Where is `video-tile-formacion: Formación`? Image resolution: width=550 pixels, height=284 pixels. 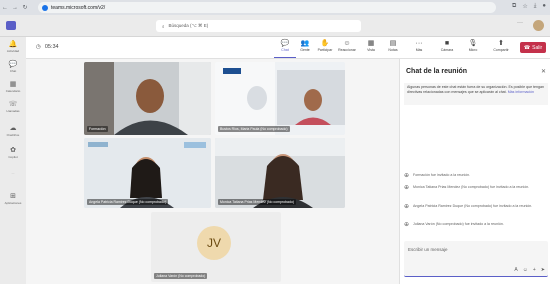 video-tile-formacion: Formación is located at coordinates (147, 98).